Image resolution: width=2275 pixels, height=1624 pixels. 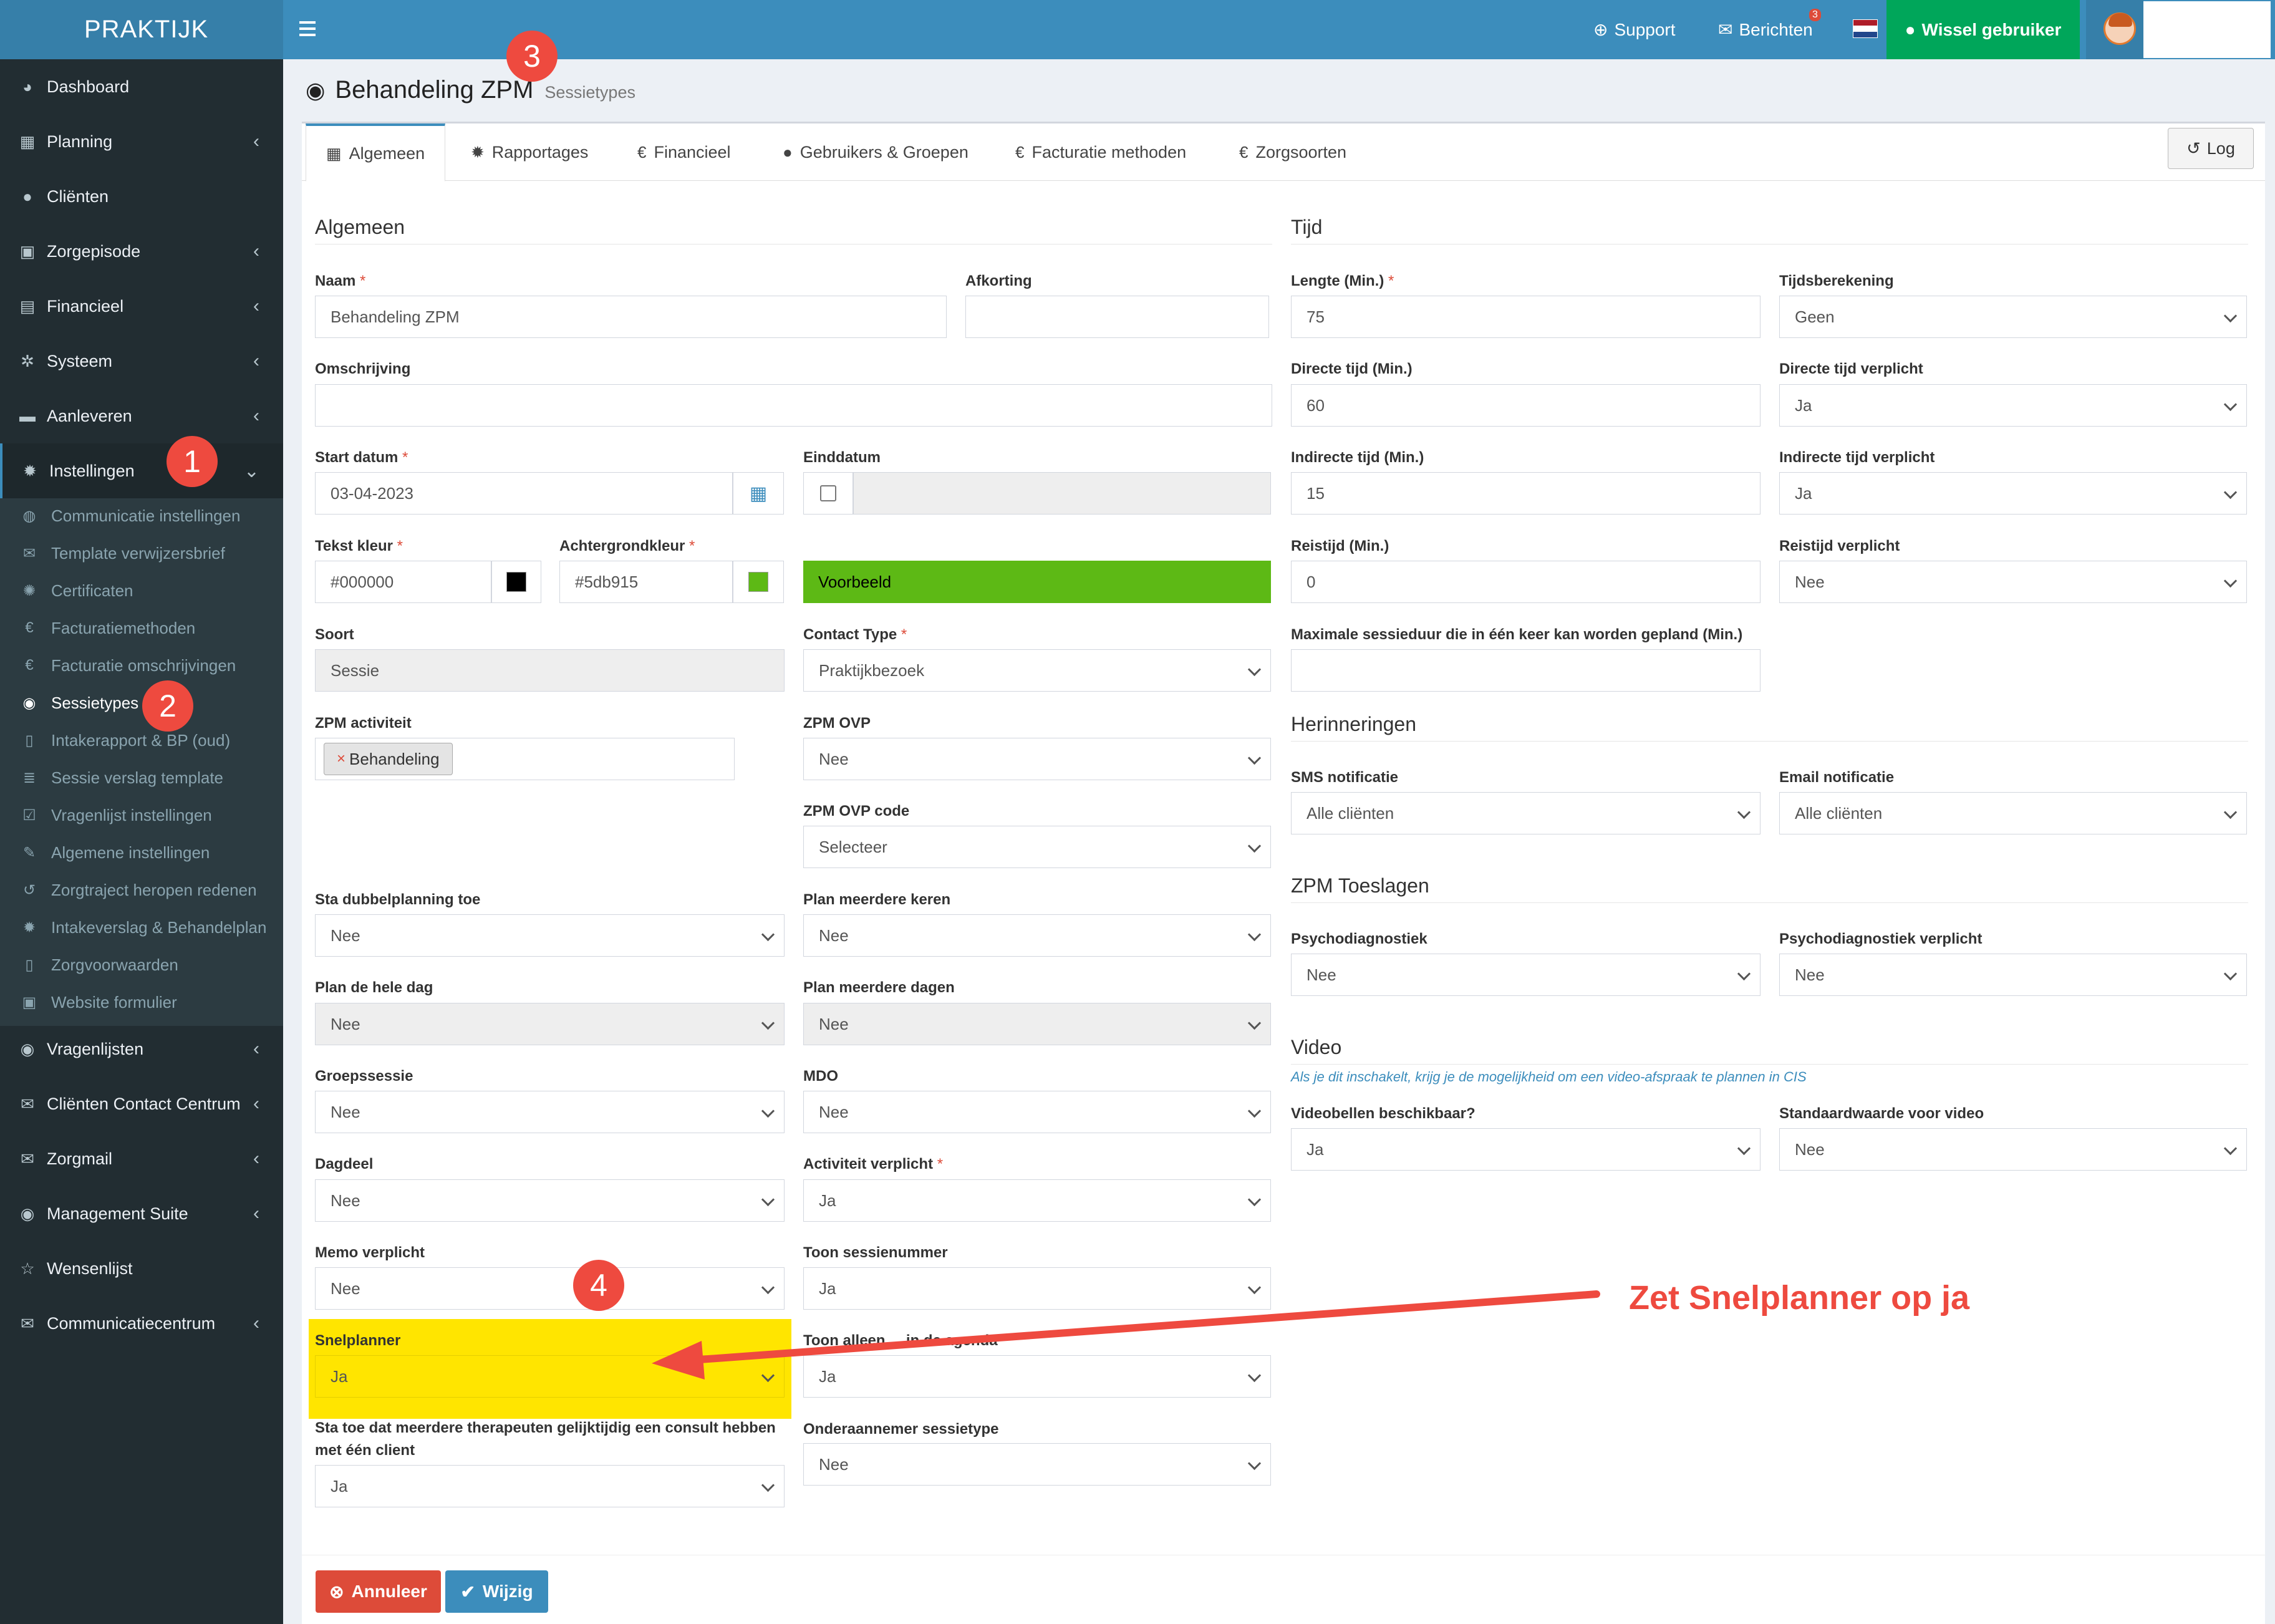 What do you see at coordinates (1634, 29) in the screenshot?
I see `support-link: ⊕ Support` at bounding box center [1634, 29].